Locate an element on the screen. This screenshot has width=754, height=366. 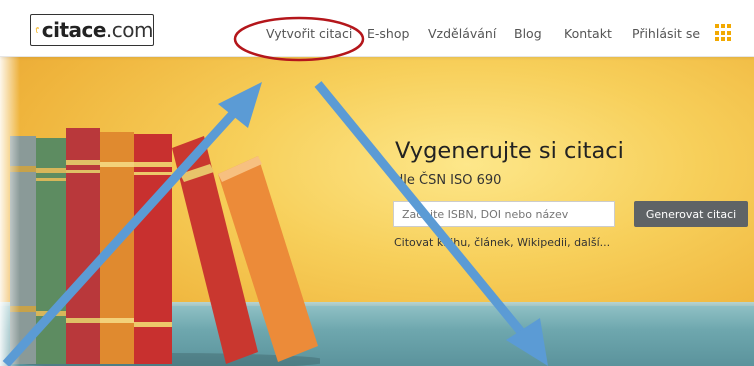
hero-title: Vygenerujte si citaci is located at coordinates (509, 151).